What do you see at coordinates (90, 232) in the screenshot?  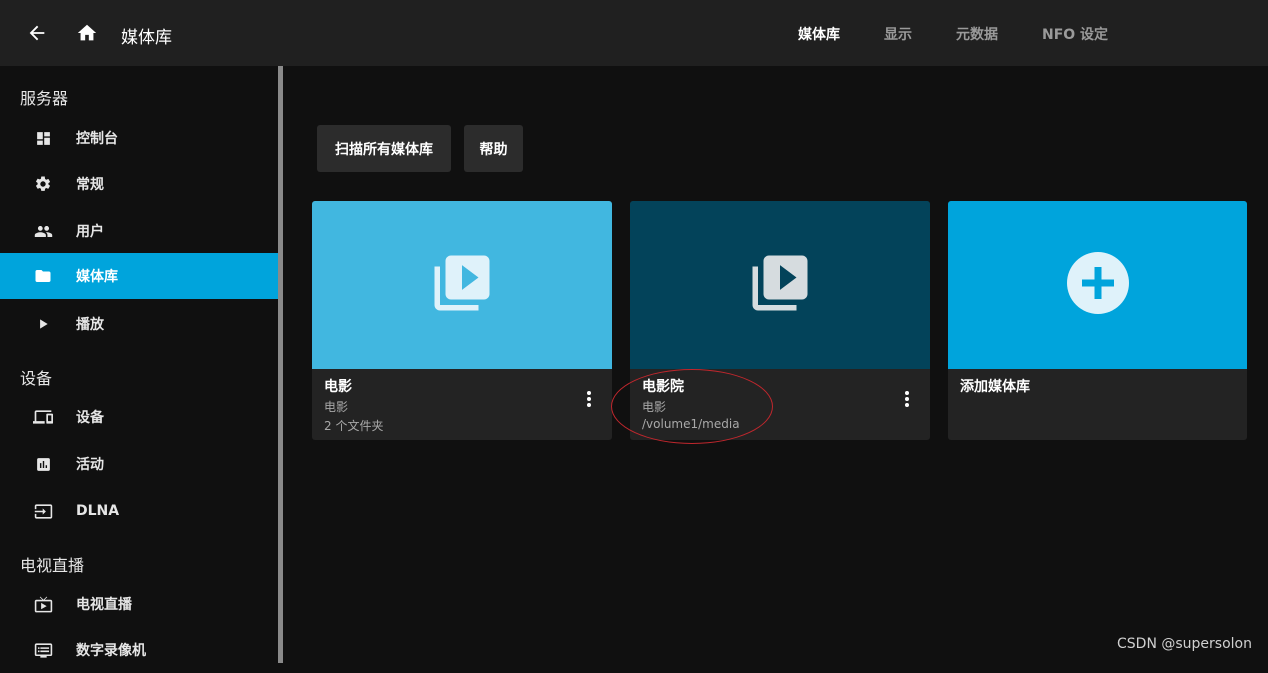 I see `sidebar-item-label: 用户` at bounding box center [90, 232].